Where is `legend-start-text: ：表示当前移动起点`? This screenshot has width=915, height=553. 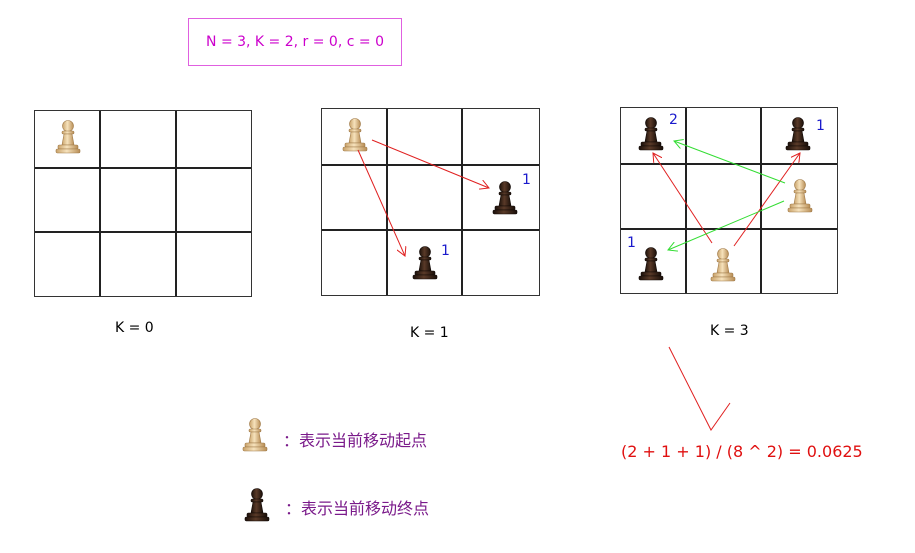
legend-start-text: ：表示当前移动起点 is located at coordinates (355, 440).